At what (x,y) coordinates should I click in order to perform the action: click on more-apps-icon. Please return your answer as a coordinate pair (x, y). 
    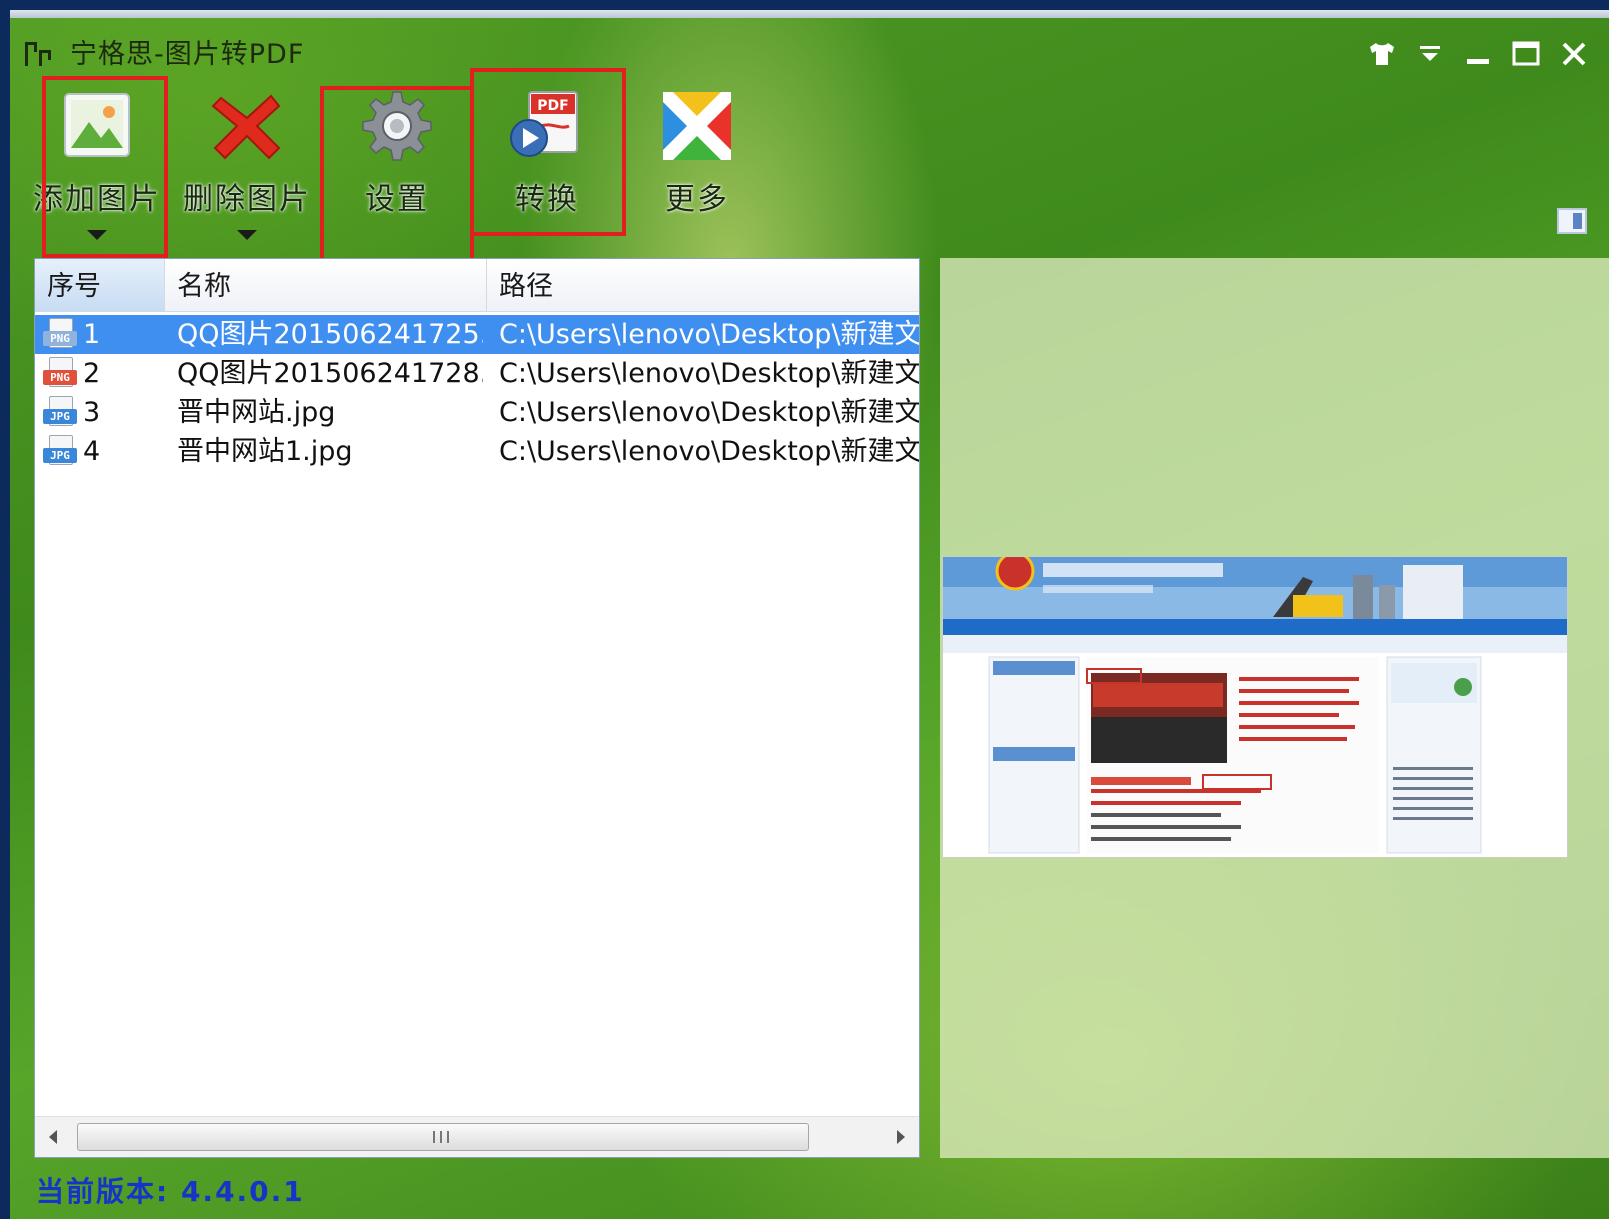
    Looking at the image, I should click on (697, 126).